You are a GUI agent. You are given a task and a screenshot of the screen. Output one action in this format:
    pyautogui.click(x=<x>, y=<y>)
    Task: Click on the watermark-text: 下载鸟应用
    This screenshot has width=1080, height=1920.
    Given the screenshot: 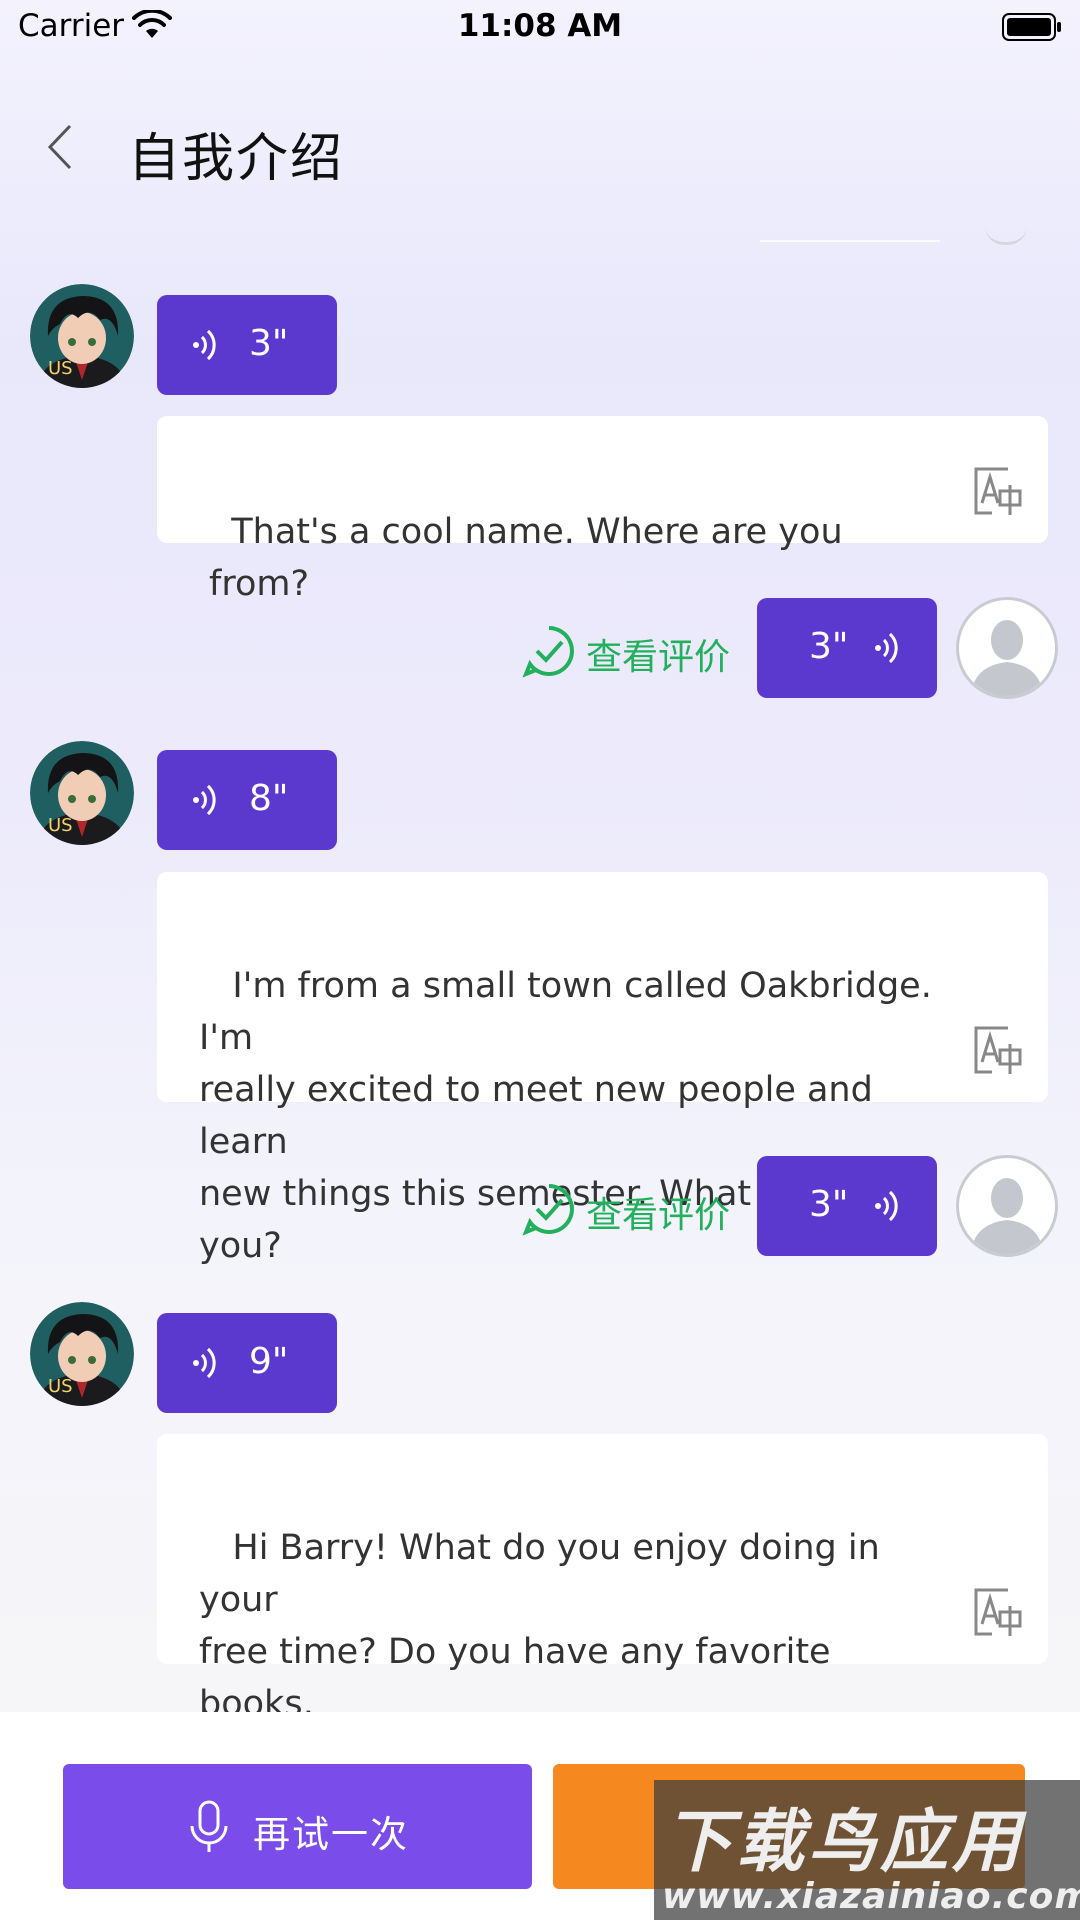 What is the action you would take?
    pyautogui.click(x=844, y=1842)
    